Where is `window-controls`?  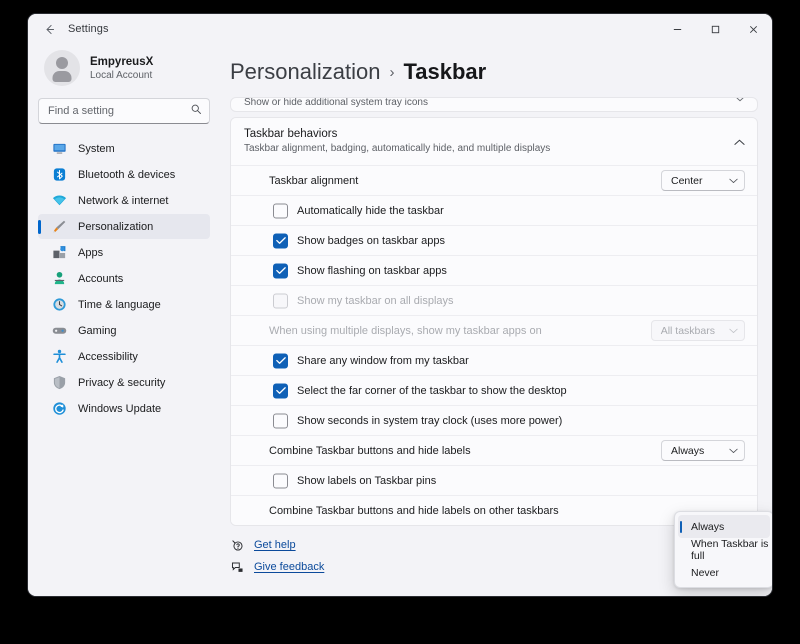 window-controls is located at coordinates (715, 29).